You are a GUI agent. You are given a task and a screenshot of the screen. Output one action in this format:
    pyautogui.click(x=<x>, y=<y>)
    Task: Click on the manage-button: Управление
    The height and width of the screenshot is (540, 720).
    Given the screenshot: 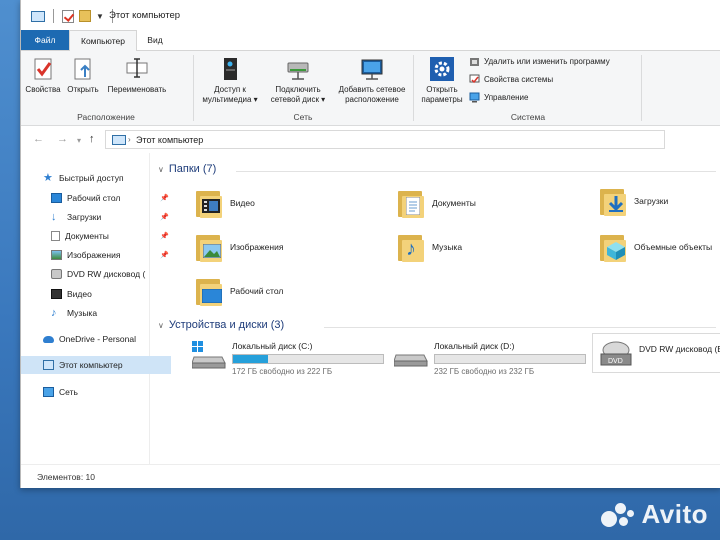 What is the action you would take?
    pyautogui.click(x=498, y=97)
    